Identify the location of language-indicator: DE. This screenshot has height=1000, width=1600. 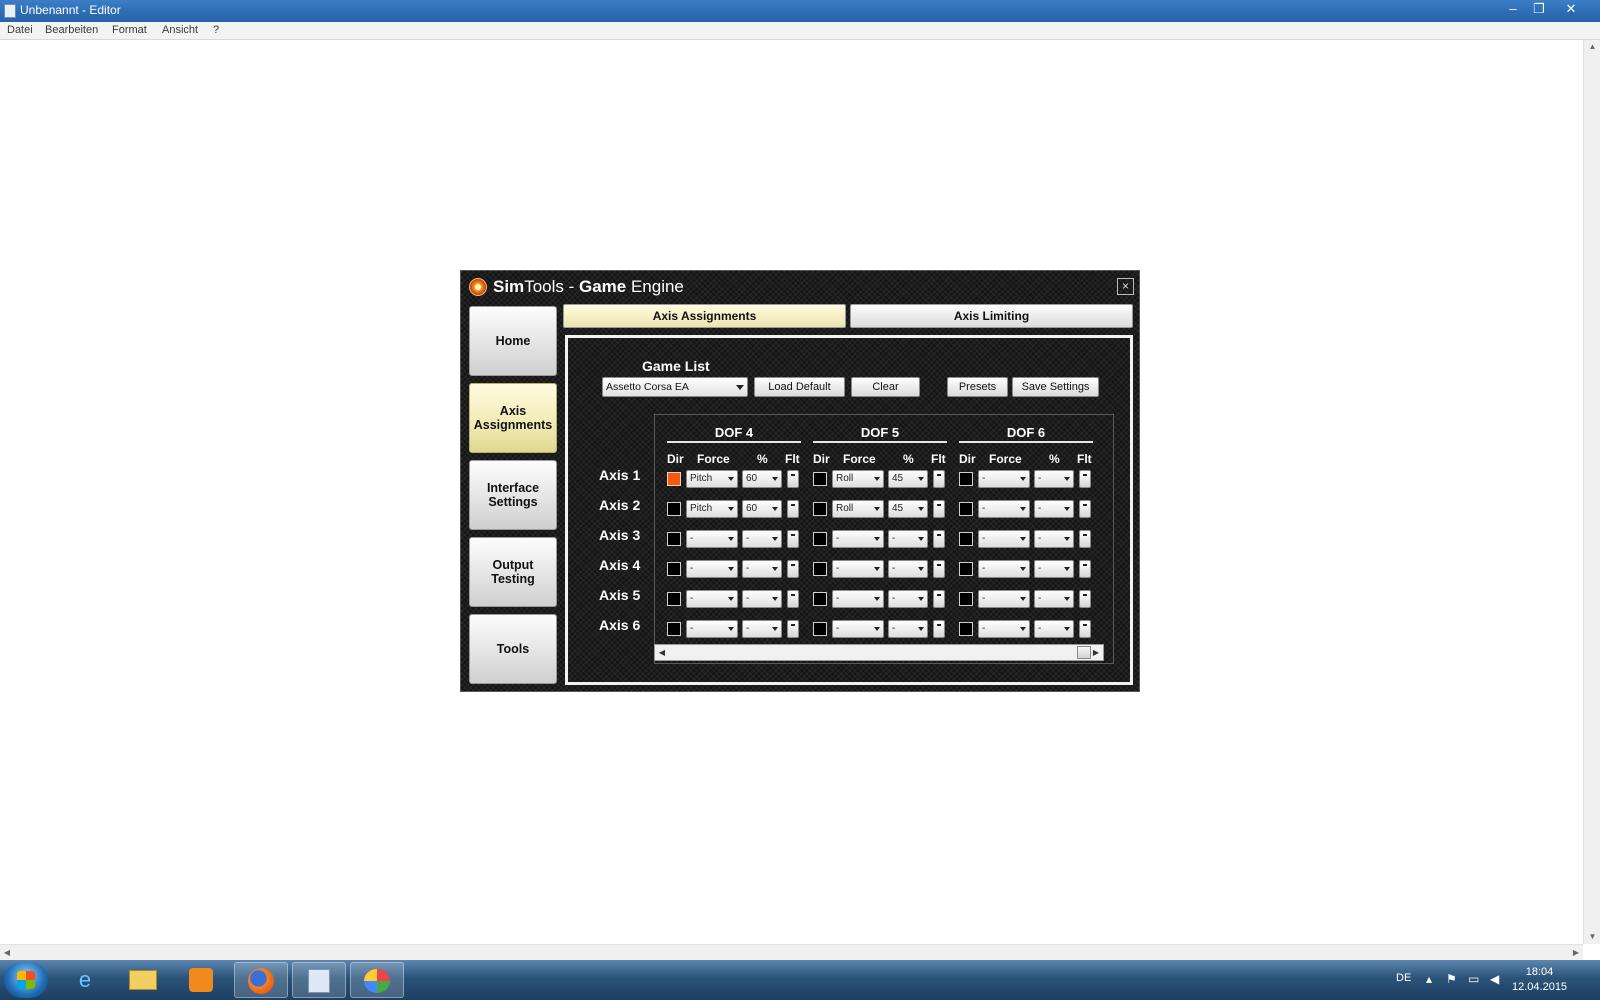
(1403, 978).